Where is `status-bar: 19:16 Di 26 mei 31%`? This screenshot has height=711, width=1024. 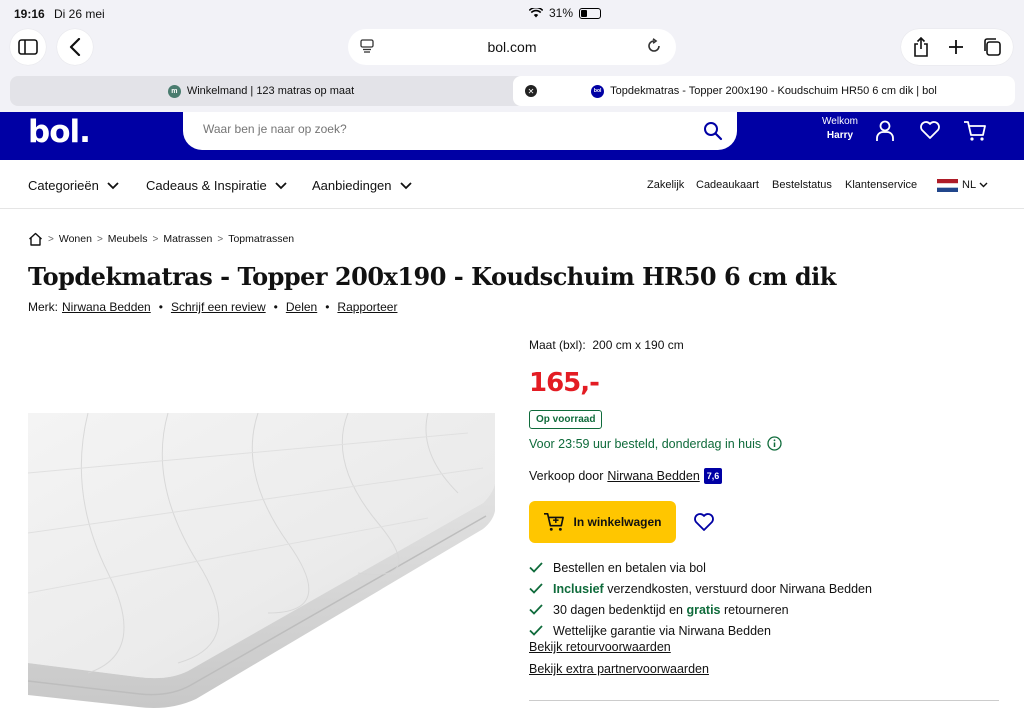 status-bar: 19:16 Di 26 mei 31% is located at coordinates (512, 14).